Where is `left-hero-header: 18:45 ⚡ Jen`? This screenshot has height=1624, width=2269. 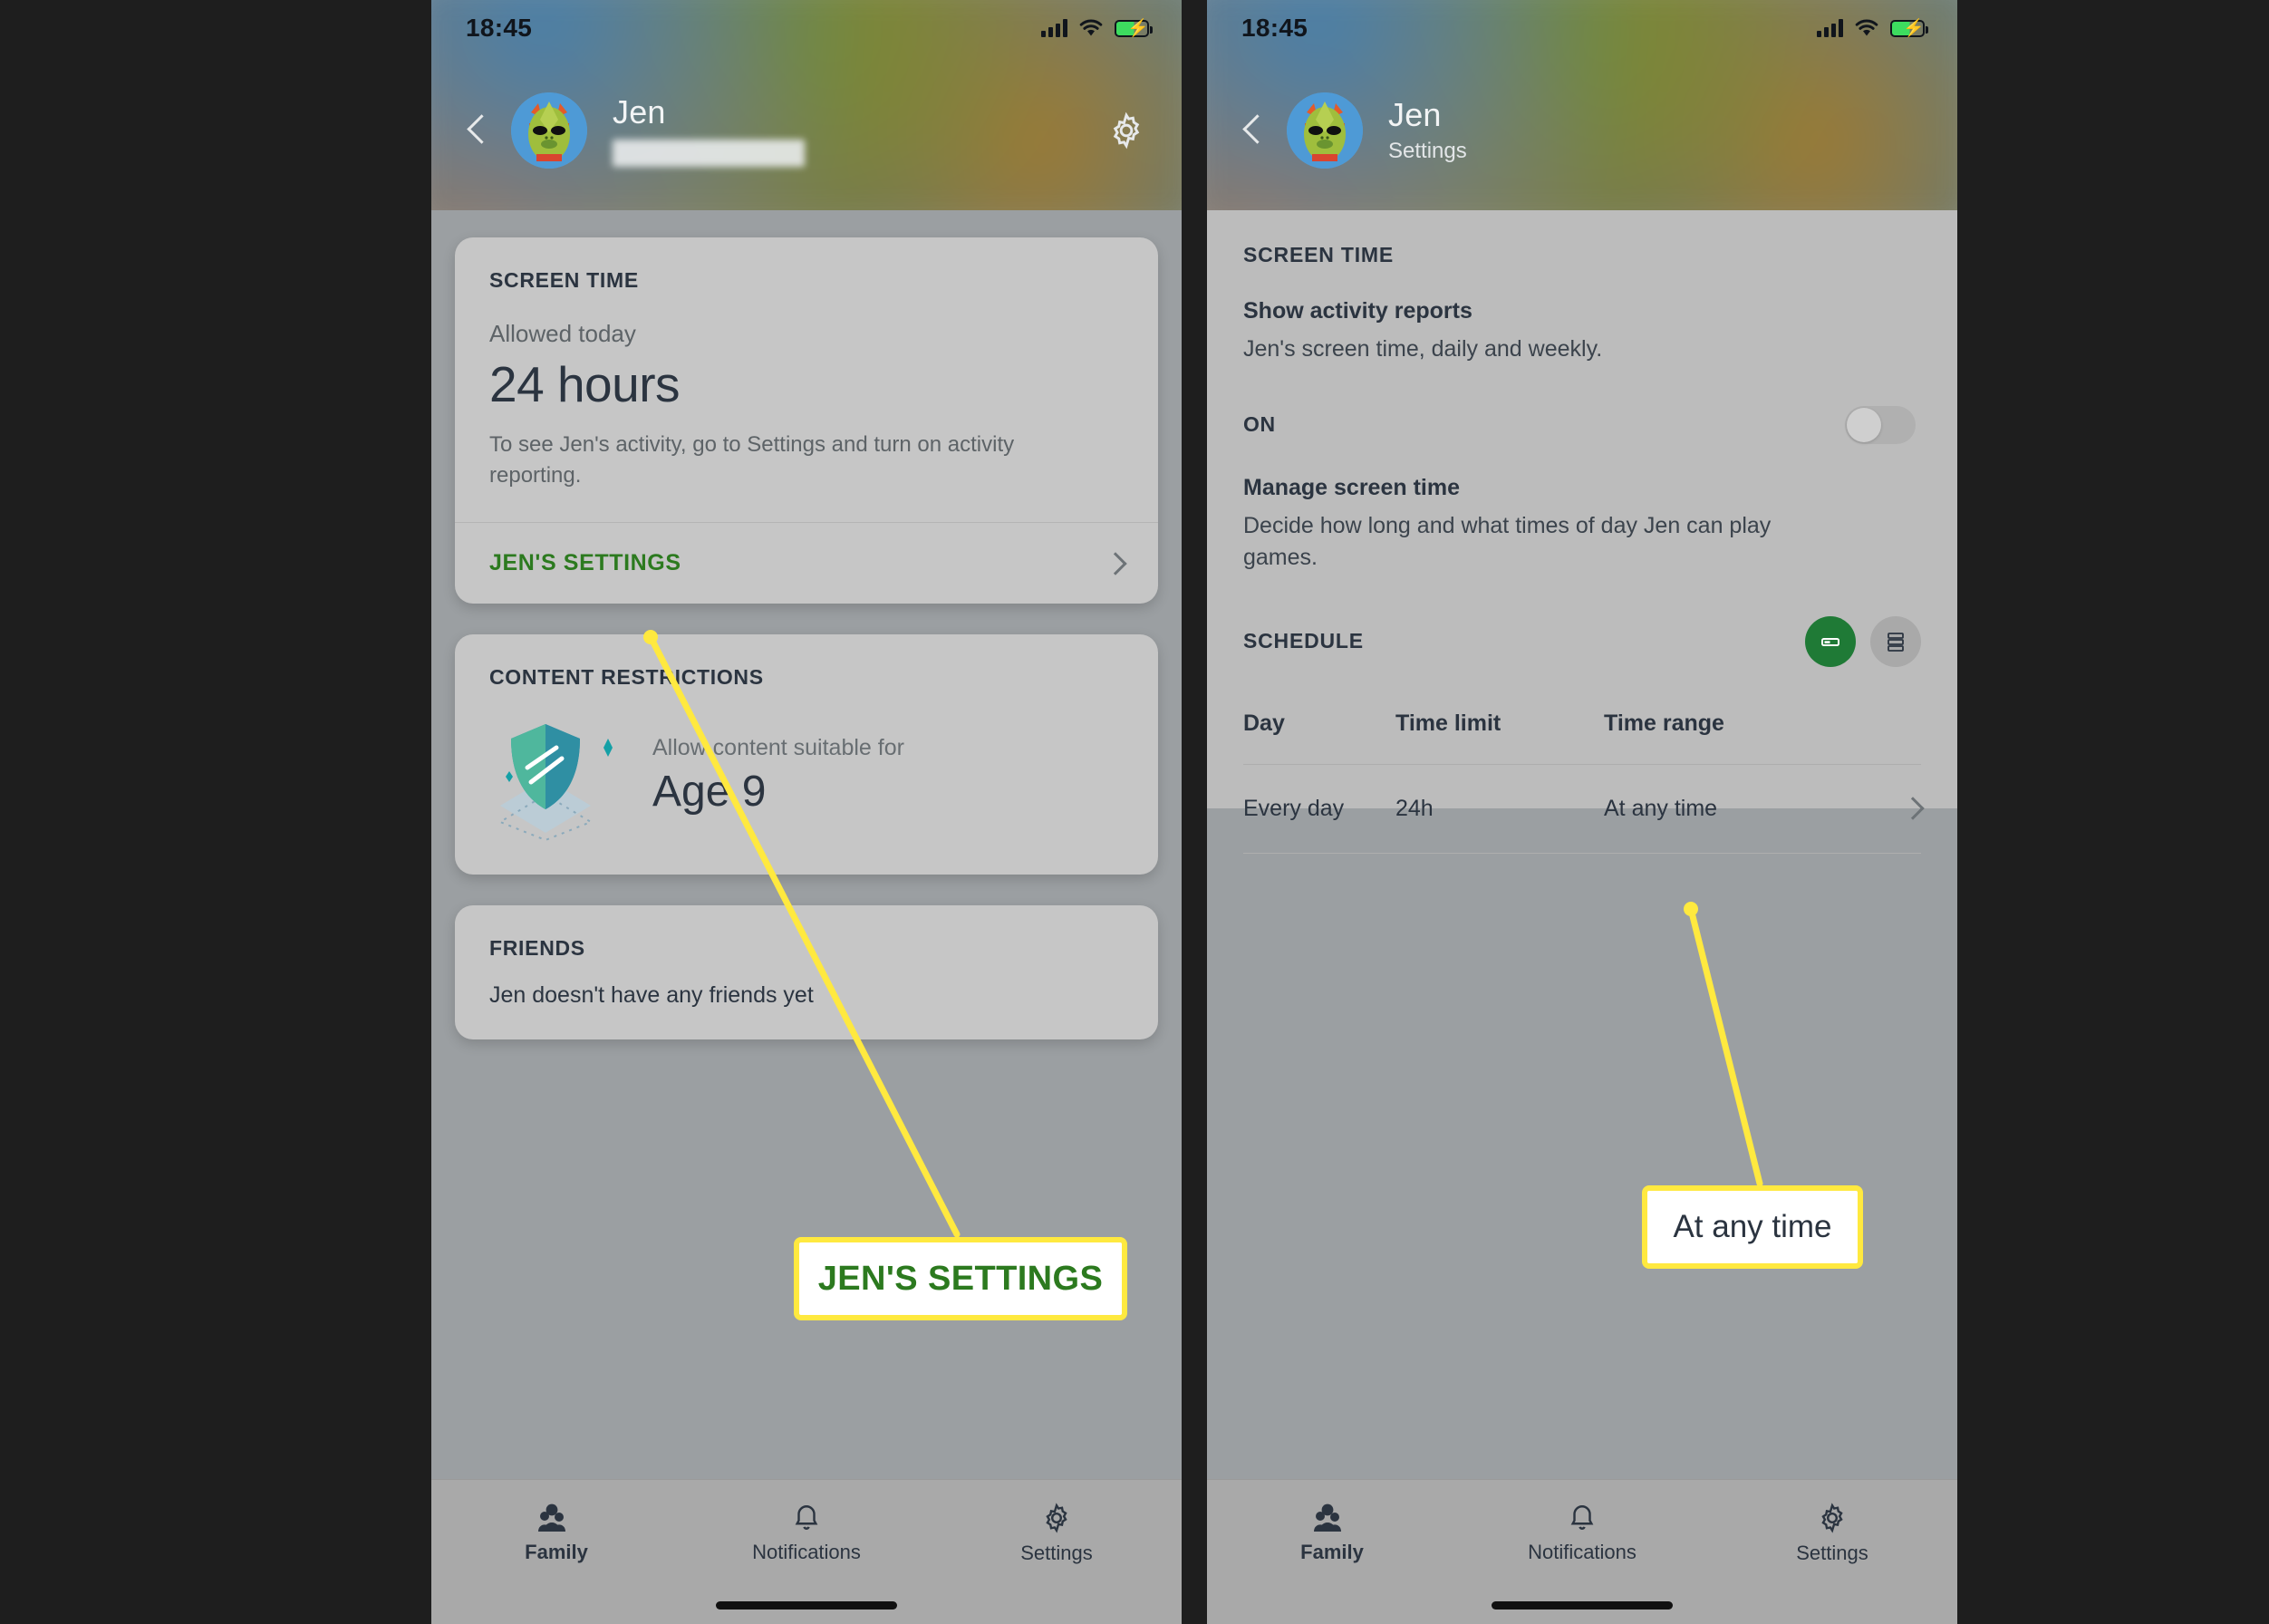 left-hero-header: 18:45 ⚡ Jen is located at coordinates (807, 105).